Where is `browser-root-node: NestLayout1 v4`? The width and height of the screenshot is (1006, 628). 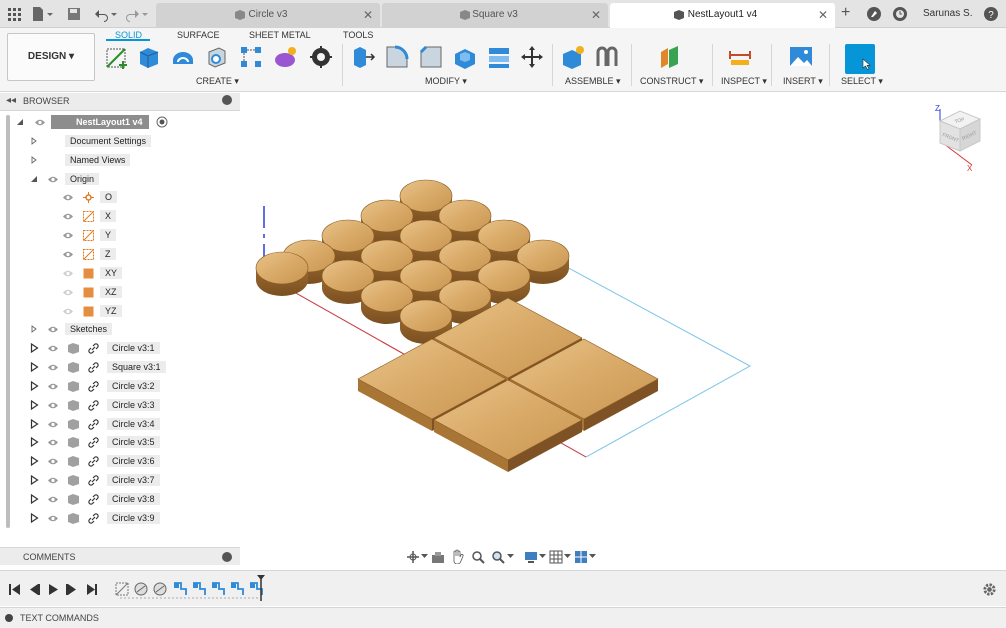
browser-root-node: NestLayout1 v4 is located at coordinates (120, 122).